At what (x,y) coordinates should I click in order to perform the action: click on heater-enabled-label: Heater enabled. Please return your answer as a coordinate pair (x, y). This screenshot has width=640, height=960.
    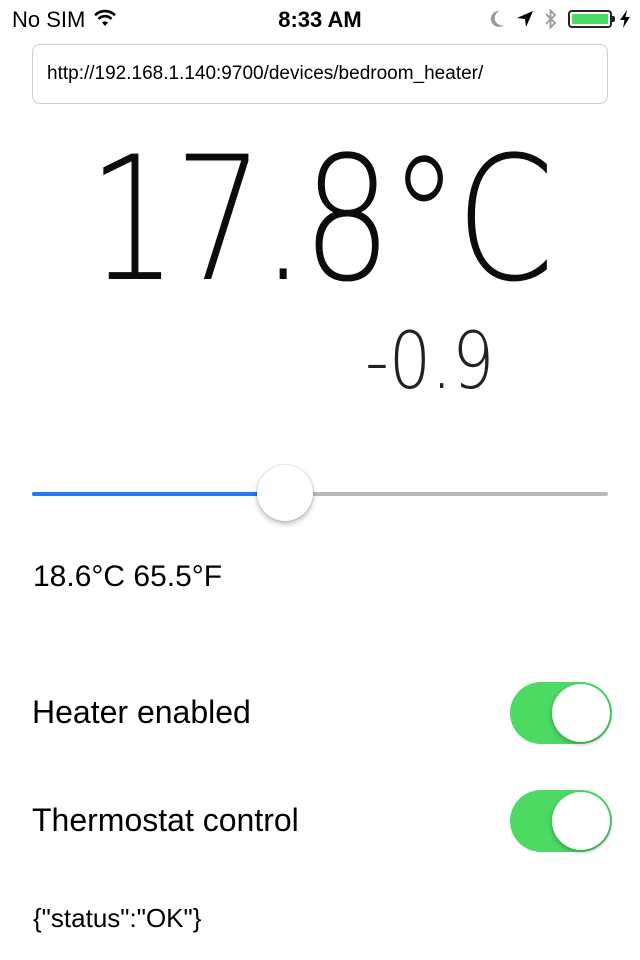
    Looking at the image, I should click on (141, 712).